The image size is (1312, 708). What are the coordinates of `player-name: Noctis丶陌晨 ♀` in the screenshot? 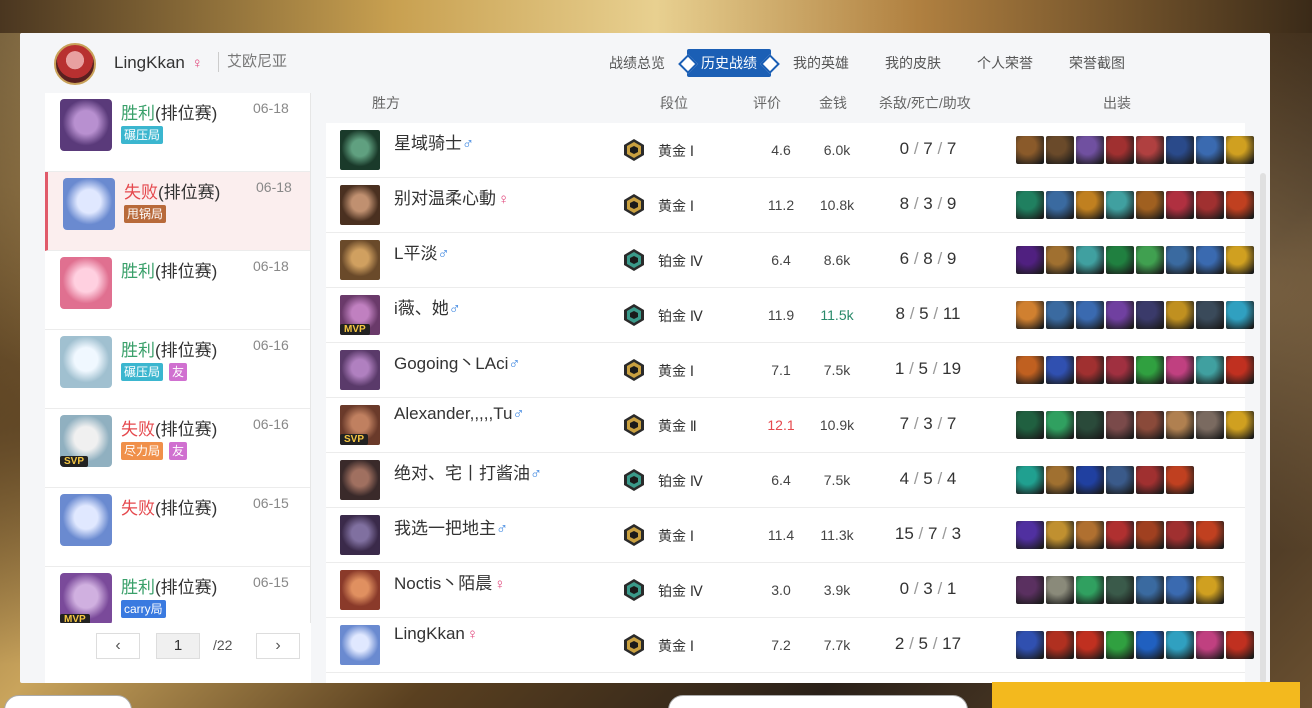 It's located at (449, 581).